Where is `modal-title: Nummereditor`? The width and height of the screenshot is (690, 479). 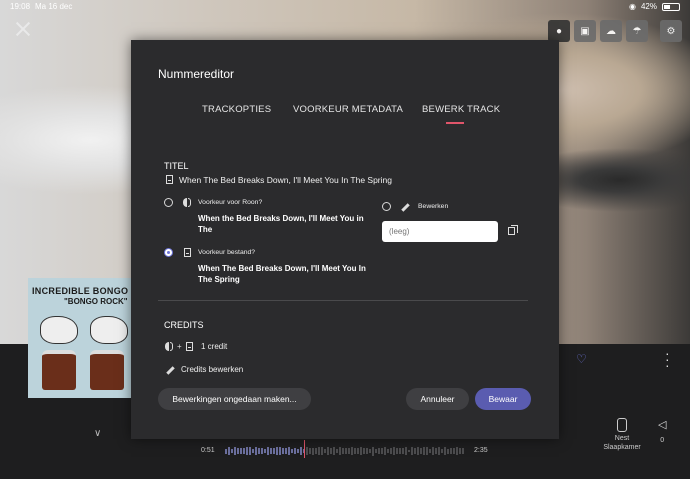
modal-title: Nummereditor is located at coordinates (196, 74).